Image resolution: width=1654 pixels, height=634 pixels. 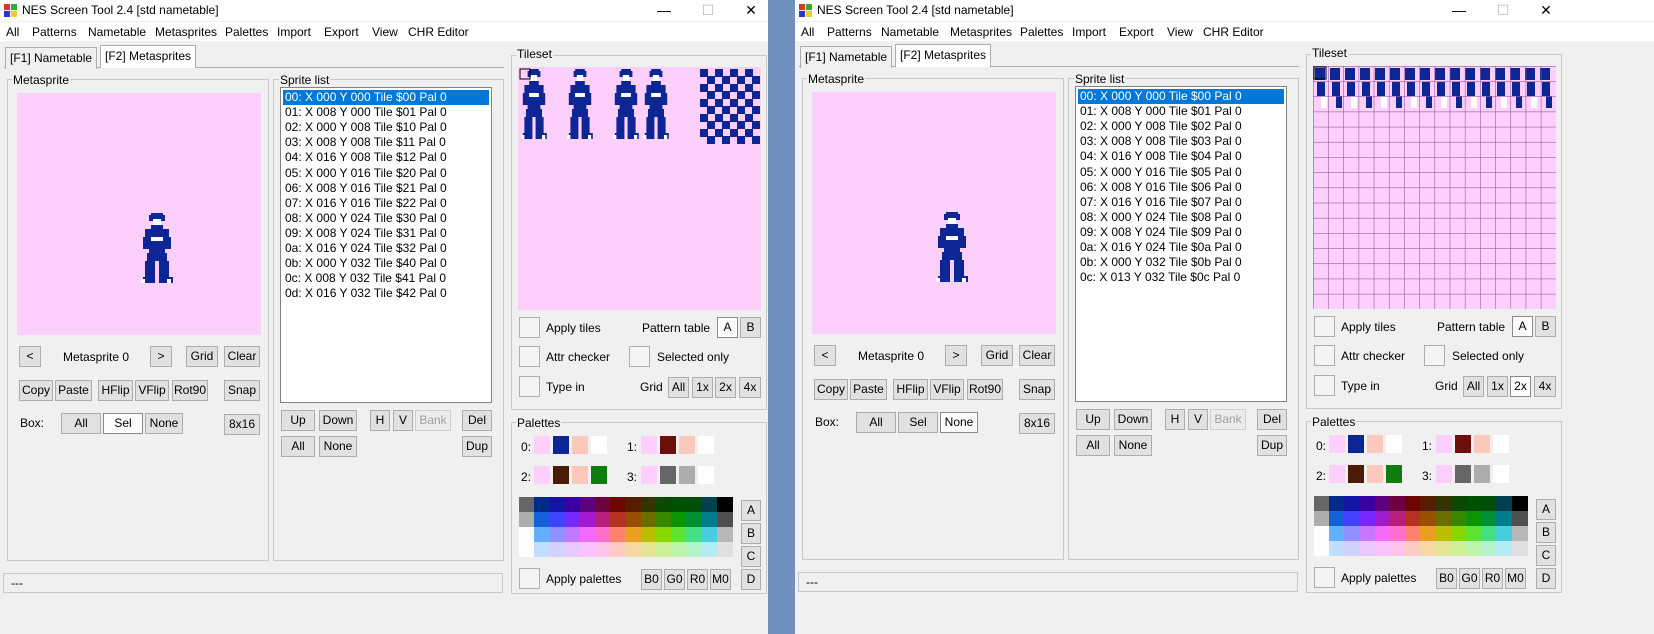 I want to click on pattern-table-a-button: A, so click(x=1522, y=326).